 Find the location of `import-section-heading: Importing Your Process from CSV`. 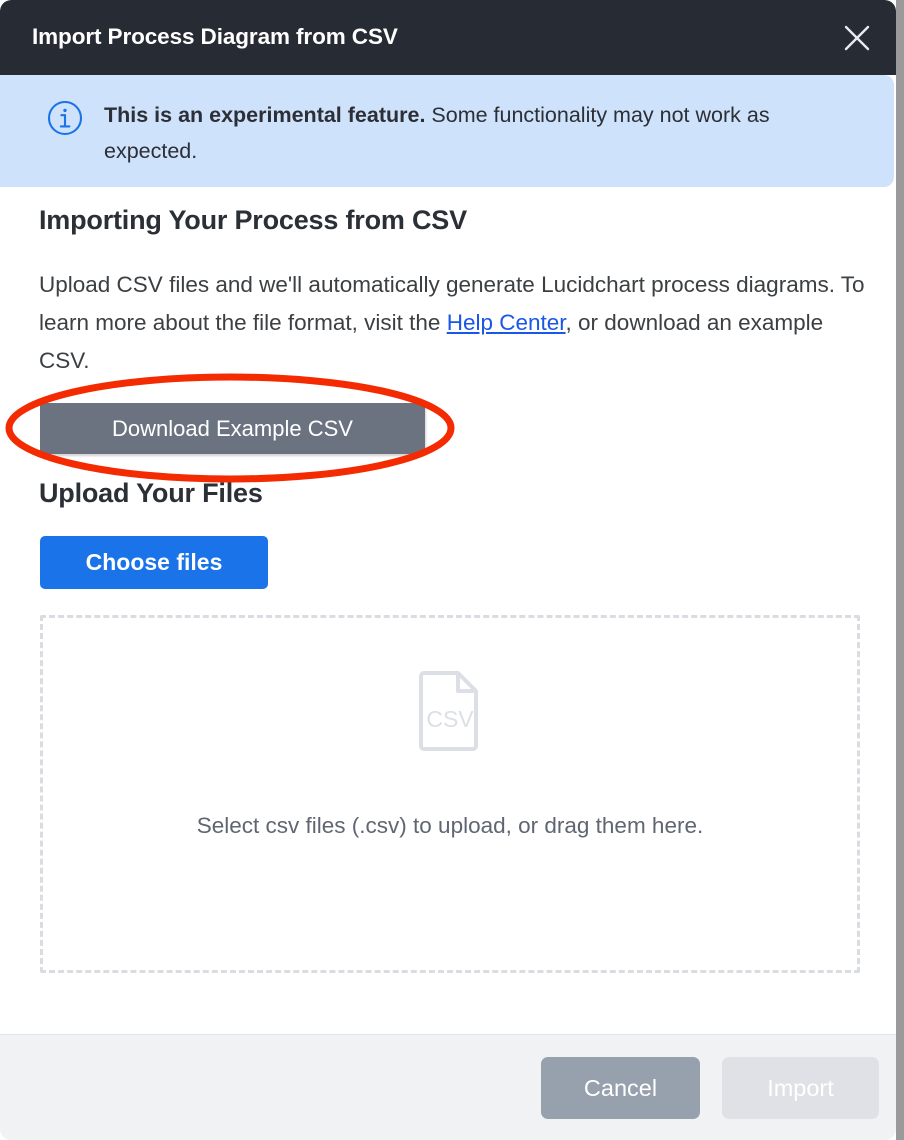

import-section-heading: Importing Your Process from CSV is located at coordinates (253, 220).